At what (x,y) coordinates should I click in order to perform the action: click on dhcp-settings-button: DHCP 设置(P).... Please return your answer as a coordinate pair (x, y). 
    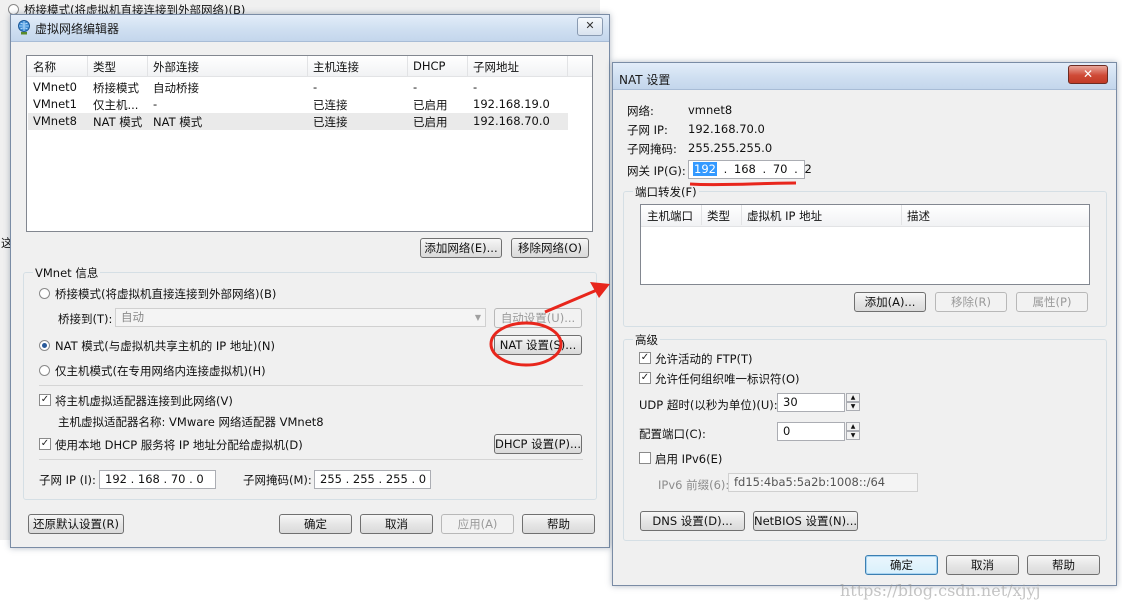
    Looking at the image, I should click on (538, 444).